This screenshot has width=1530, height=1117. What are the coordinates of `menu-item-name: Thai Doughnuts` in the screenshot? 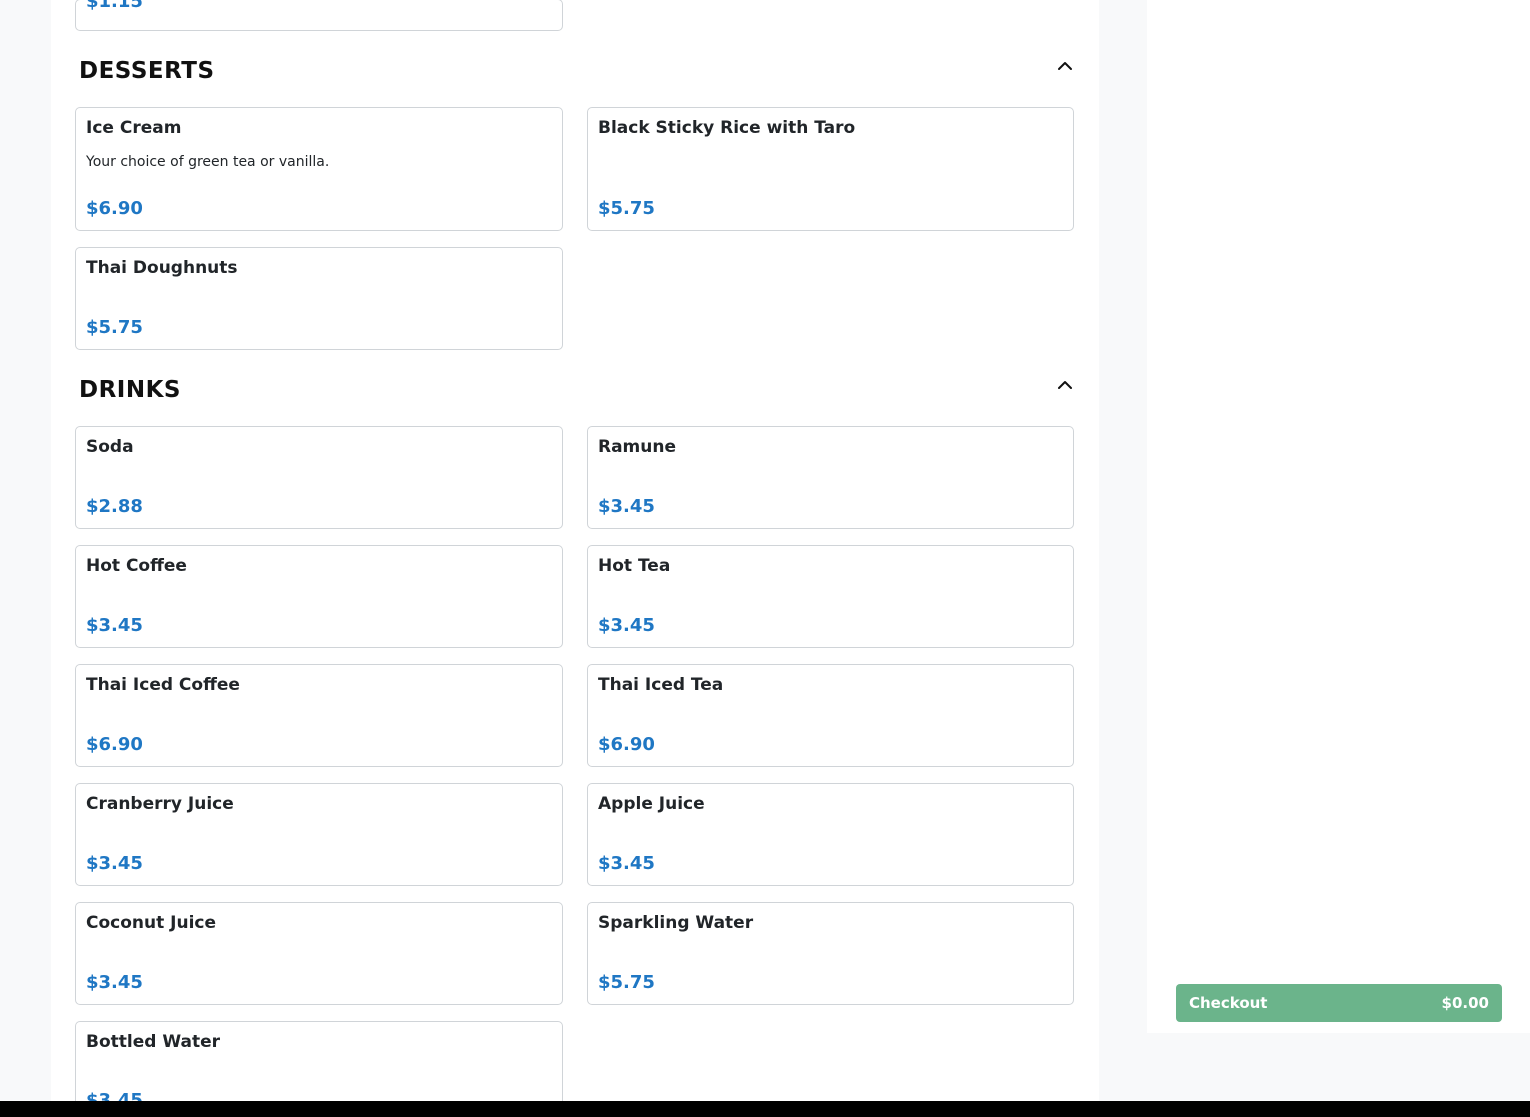 It's located at (162, 268).